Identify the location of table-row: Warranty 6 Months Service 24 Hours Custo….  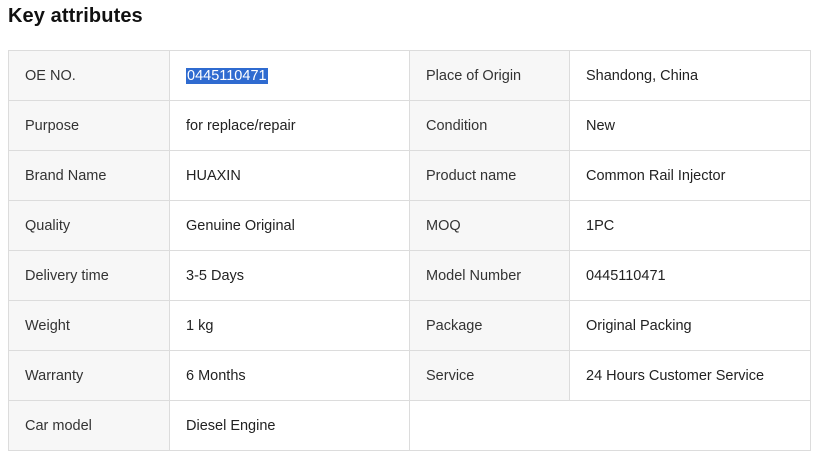
(409, 375).